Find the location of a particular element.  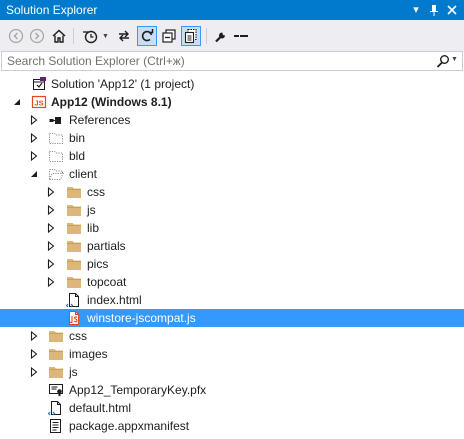

js-file-icon is located at coordinates (74, 318).